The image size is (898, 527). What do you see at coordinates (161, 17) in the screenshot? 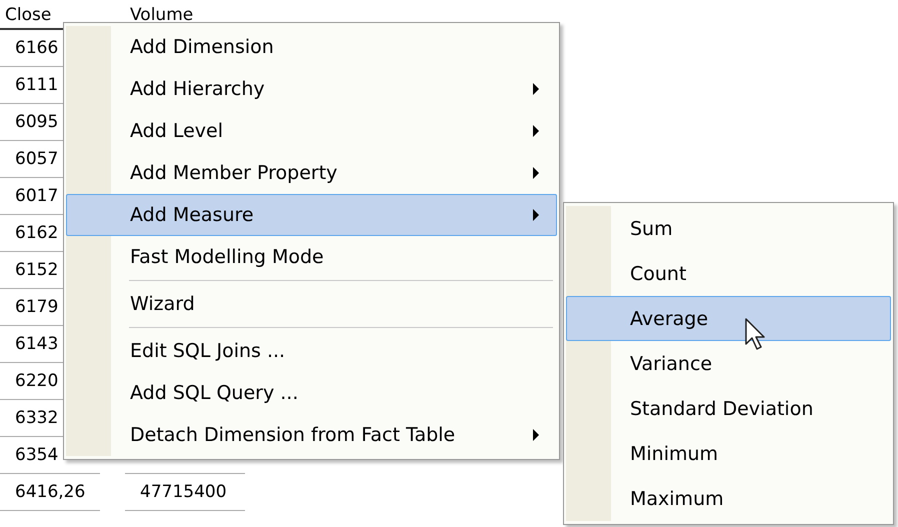
I see `column-header: Volume` at bounding box center [161, 17].